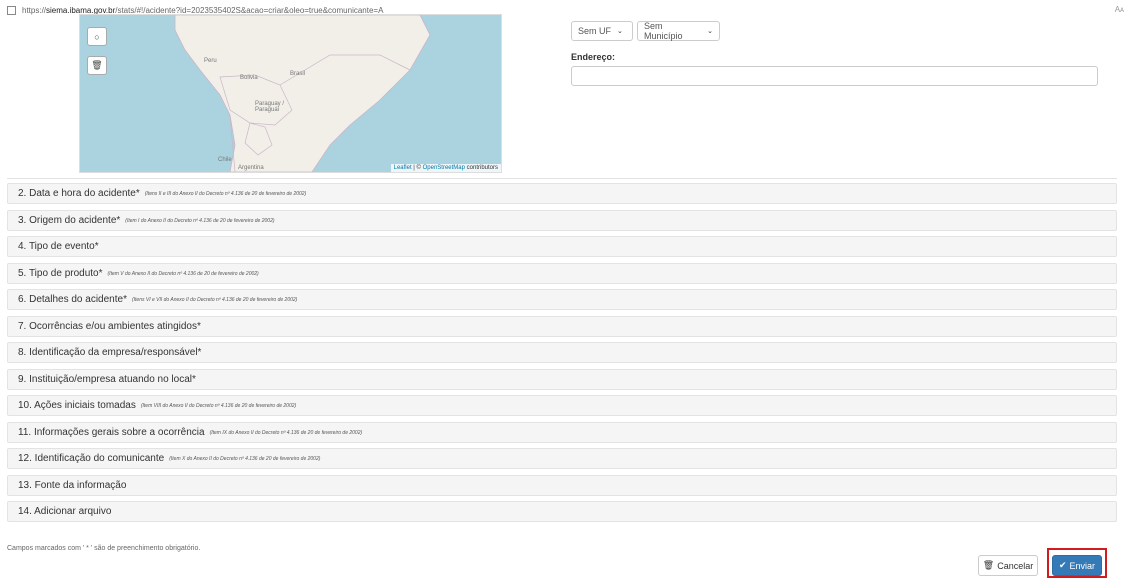 Image resolution: width=1128 pixels, height=578 pixels. What do you see at coordinates (562, 485) in the screenshot?
I see `section-panel: 13. Fonte da informação` at bounding box center [562, 485].